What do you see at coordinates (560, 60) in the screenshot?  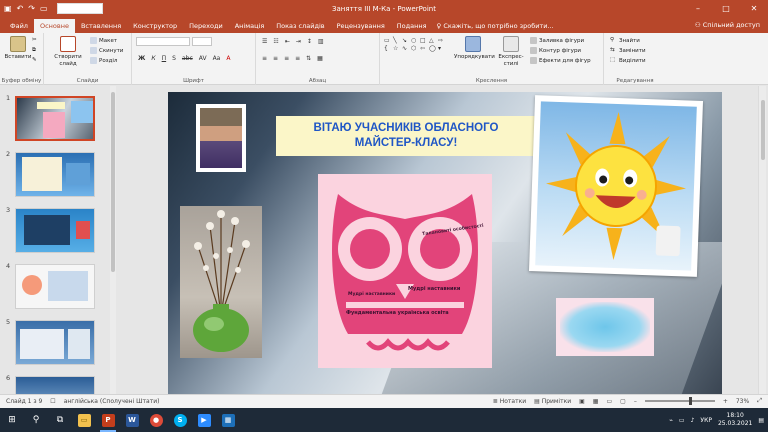 I see `shape-effects-button: Ефекти для фігур` at bounding box center [560, 60].